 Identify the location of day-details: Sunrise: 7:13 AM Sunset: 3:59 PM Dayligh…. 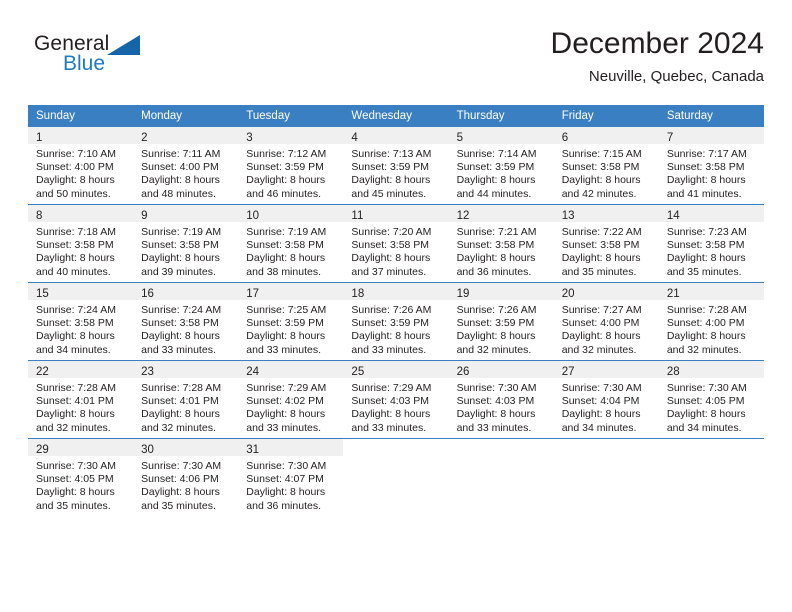
(395, 172).